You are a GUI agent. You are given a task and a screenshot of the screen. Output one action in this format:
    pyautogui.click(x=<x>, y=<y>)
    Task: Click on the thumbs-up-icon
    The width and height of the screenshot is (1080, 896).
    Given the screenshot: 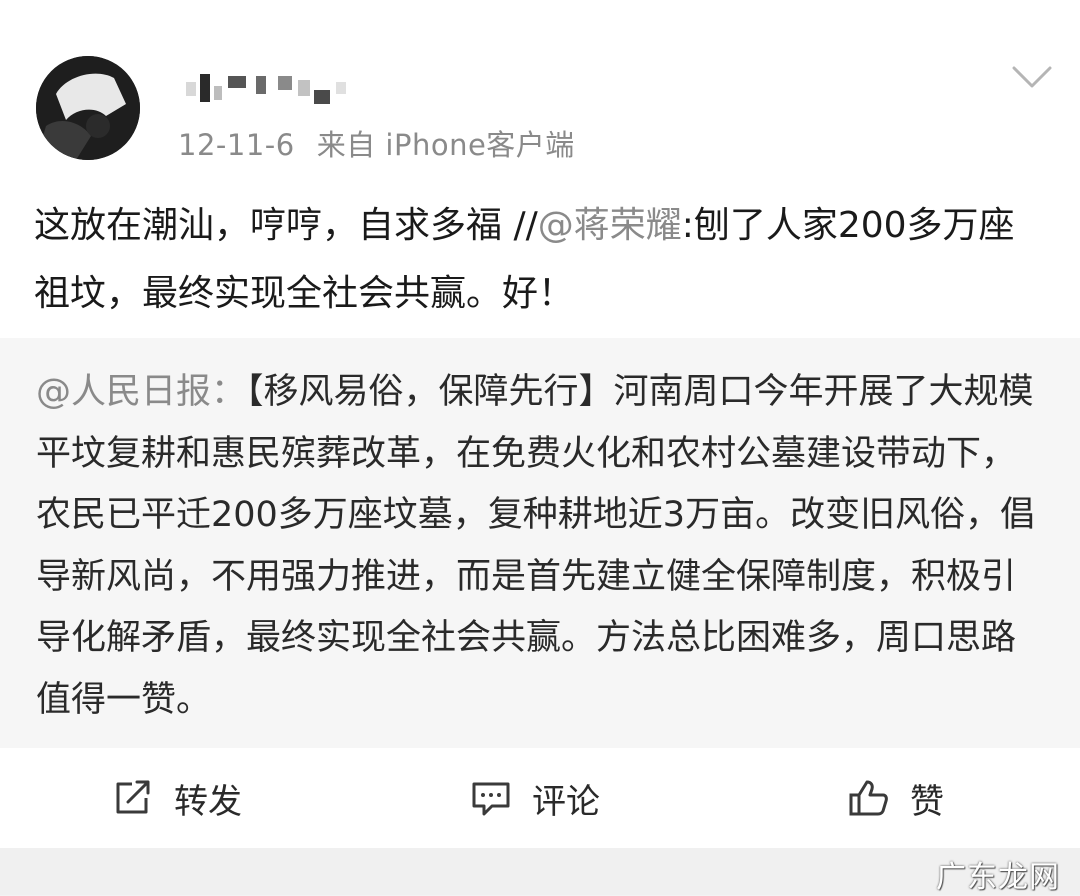 What is the action you would take?
    pyautogui.click(x=868, y=798)
    